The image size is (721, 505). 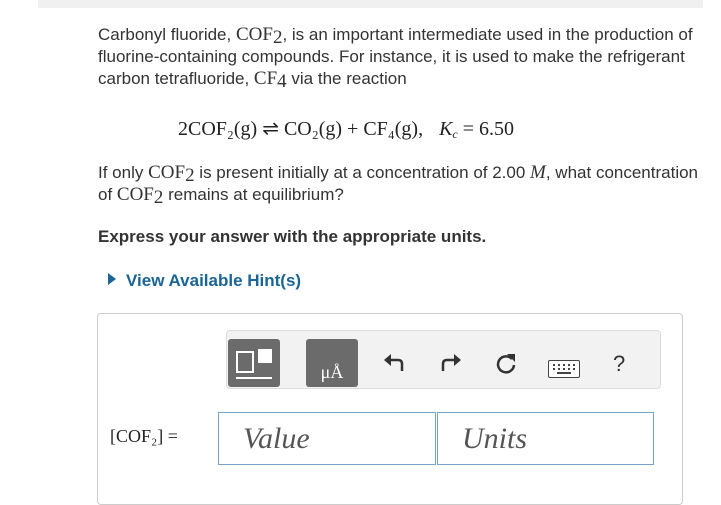 What do you see at coordinates (619, 364) in the screenshot?
I see `help-icon: ?` at bounding box center [619, 364].